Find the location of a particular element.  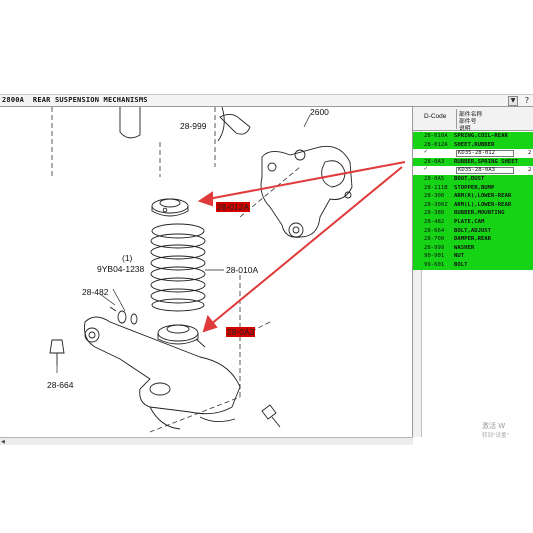

part-desc: BOLT,ADJUST is located at coordinates (473, 230).